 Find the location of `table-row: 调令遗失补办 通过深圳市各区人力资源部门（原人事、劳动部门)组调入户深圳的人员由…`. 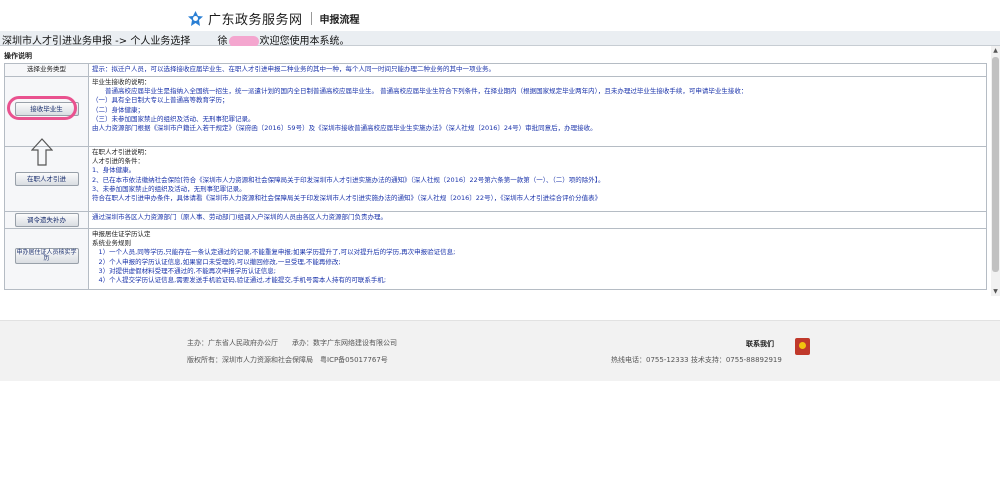

table-row: 调令遗失补办 通过深圳市各区人力资源部门（原人事、劳动部门)组调入户深圳的人员由… is located at coordinates (495, 220).